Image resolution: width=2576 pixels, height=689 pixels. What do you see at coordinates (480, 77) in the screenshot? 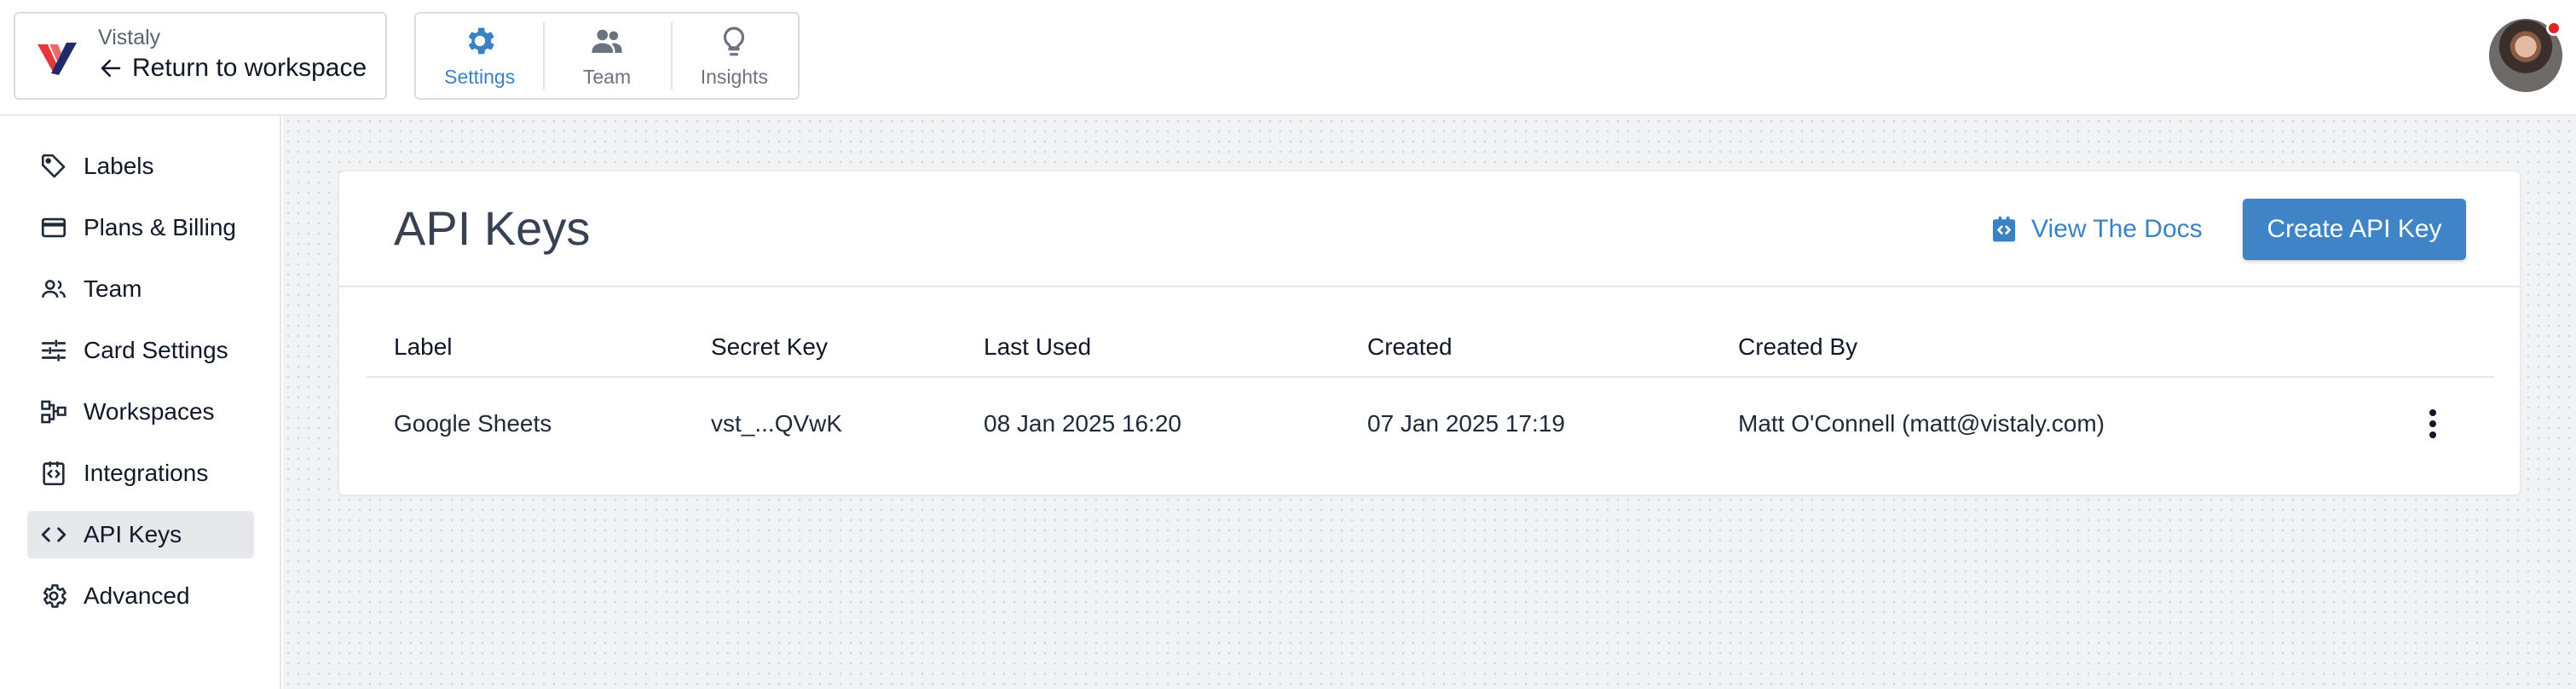
I see `tab-settings-label: Settings` at bounding box center [480, 77].